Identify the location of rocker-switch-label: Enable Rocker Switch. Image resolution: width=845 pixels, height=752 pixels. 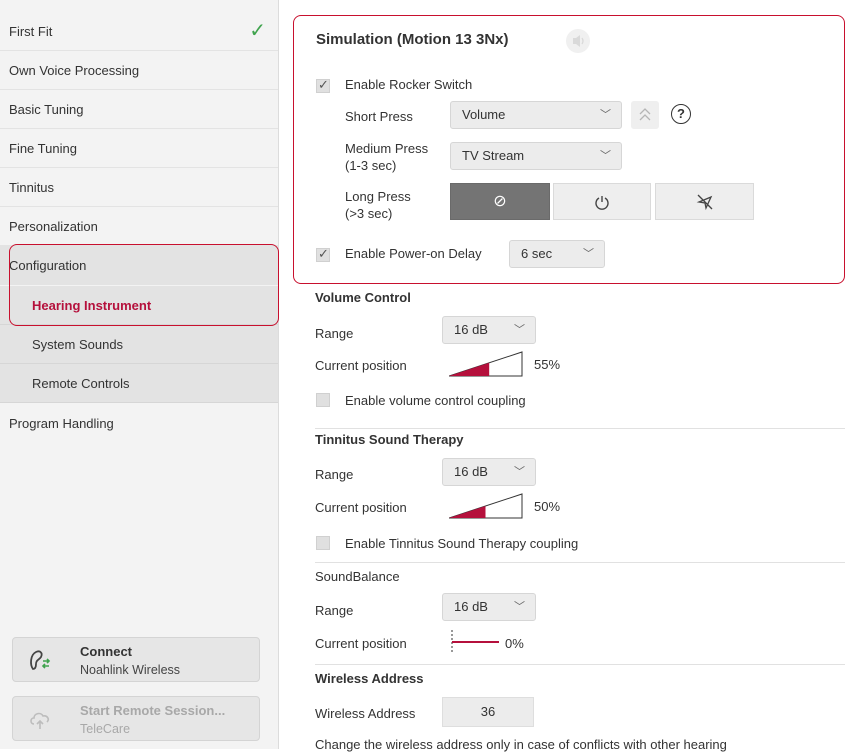
(409, 84).